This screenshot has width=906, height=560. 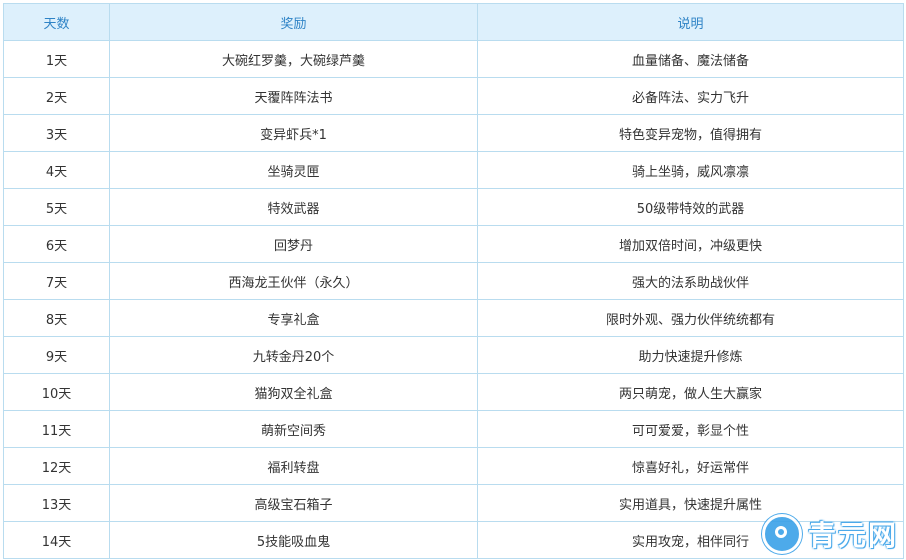 What do you see at coordinates (690, 355) in the screenshot?
I see `description-cell: 助力快速提升修炼` at bounding box center [690, 355].